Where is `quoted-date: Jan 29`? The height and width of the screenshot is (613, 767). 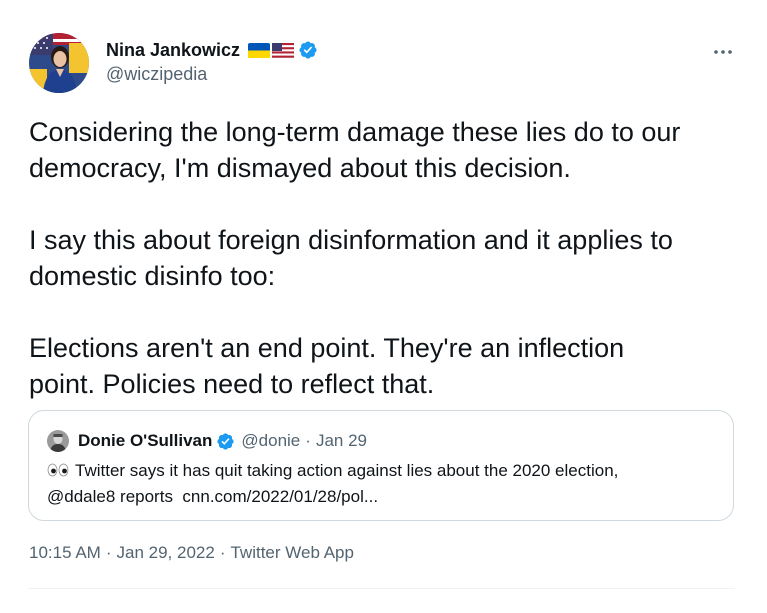 quoted-date: Jan 29 is located at coordinates (341, 440).